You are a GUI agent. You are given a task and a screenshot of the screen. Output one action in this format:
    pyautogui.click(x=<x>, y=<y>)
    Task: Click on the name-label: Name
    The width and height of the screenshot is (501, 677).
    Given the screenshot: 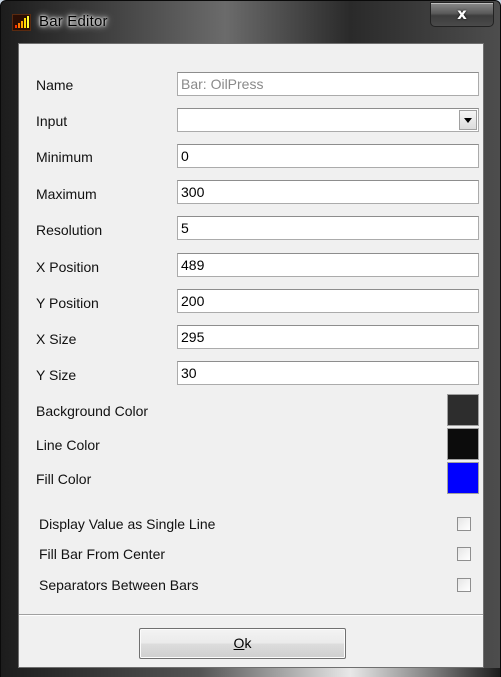 What is the action you would take?
    pyautogui.click(x=55, y=85)
    